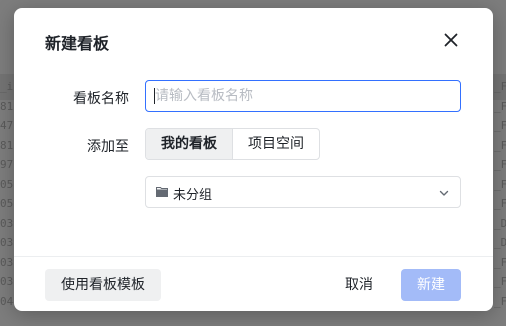 Image resolution: width=506 pixels, height=326 pixels. Describe the element at coordinates (303, 192) in the screenshot. I see `group-select: 未分组` at that location.